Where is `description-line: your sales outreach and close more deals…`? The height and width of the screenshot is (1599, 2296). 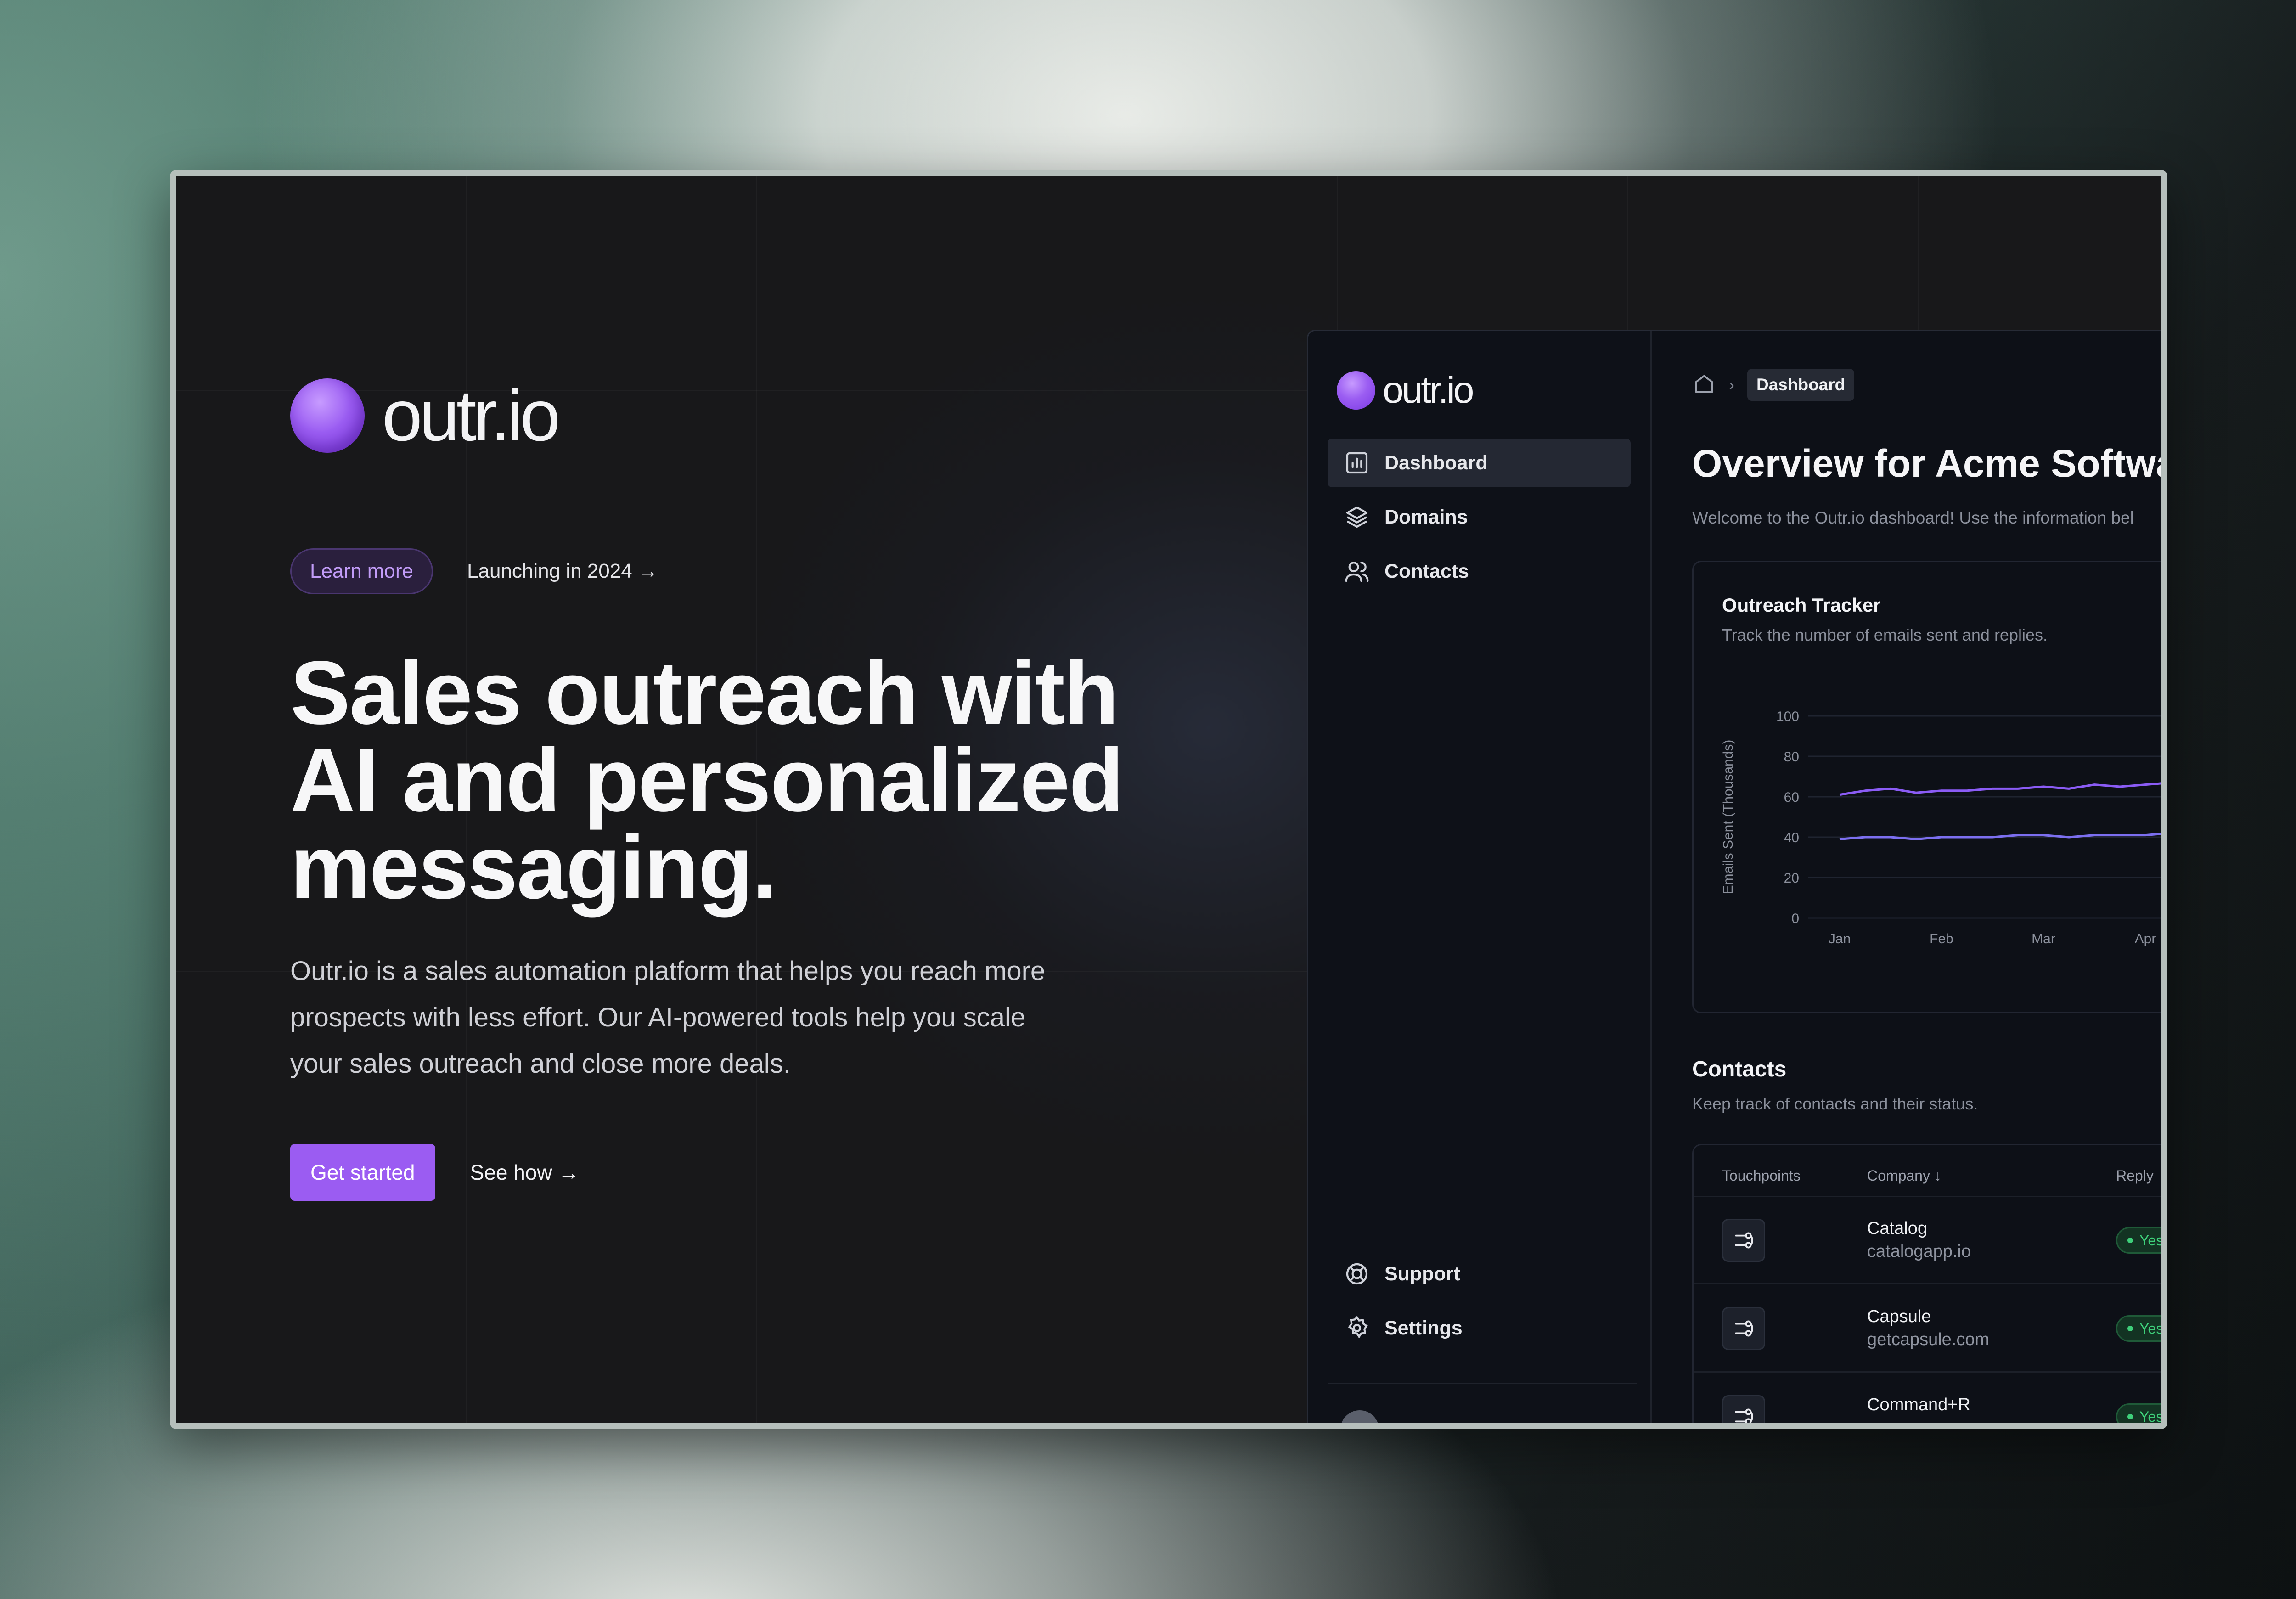
description-line: your sales outreach and close more deals… is located at coordinates (540, 1064).